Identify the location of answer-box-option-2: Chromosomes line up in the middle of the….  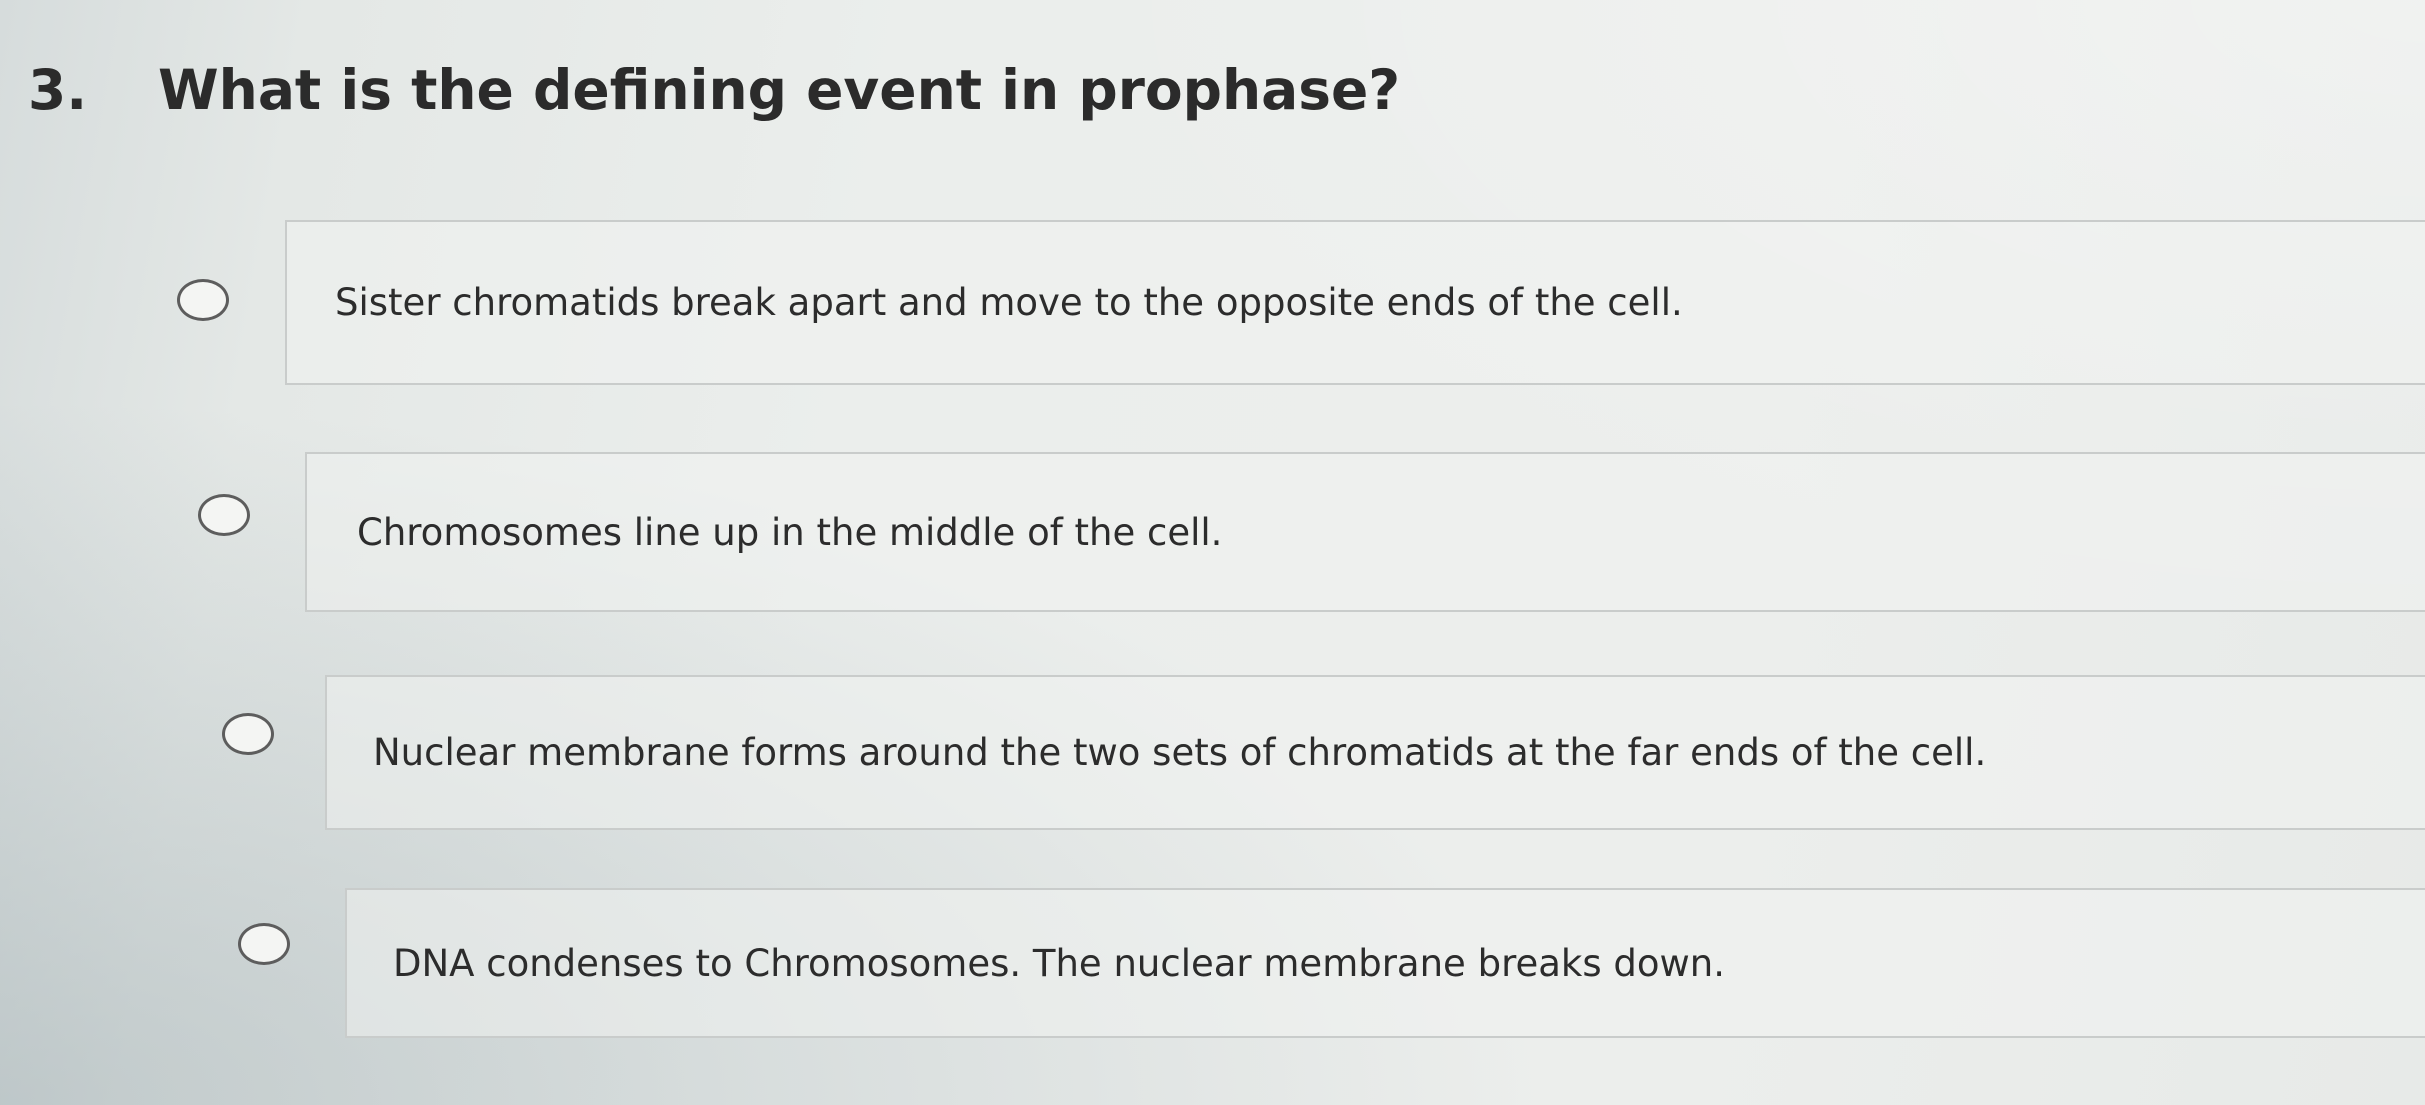
(1365, 532).